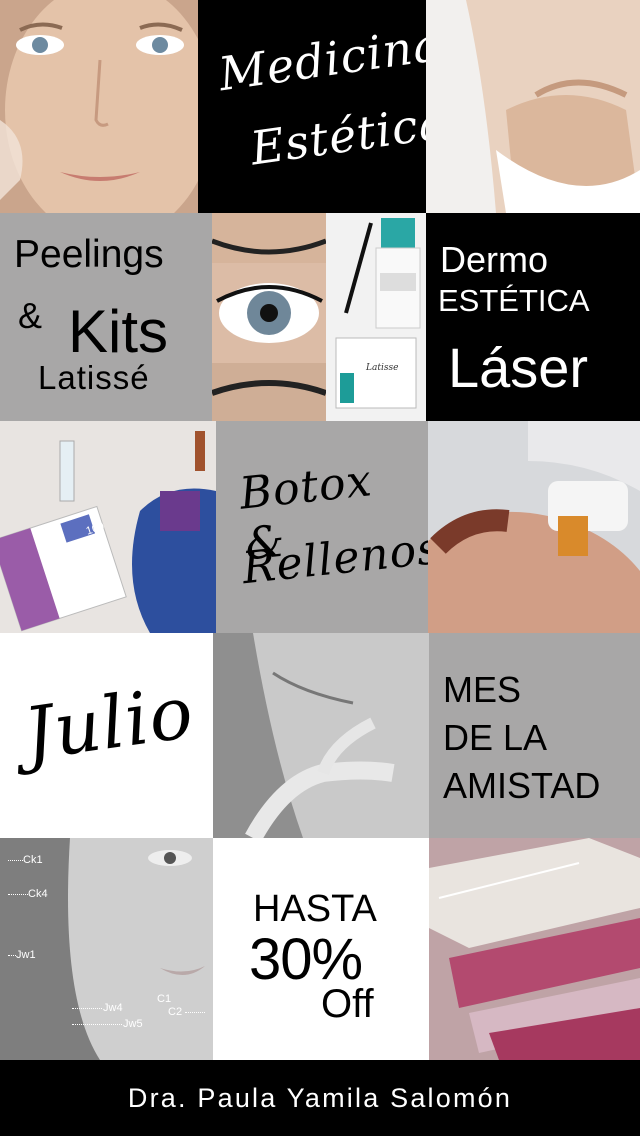 The image size is (640, 1136). I want to click on botox-vial-photo, so click(108, 527).